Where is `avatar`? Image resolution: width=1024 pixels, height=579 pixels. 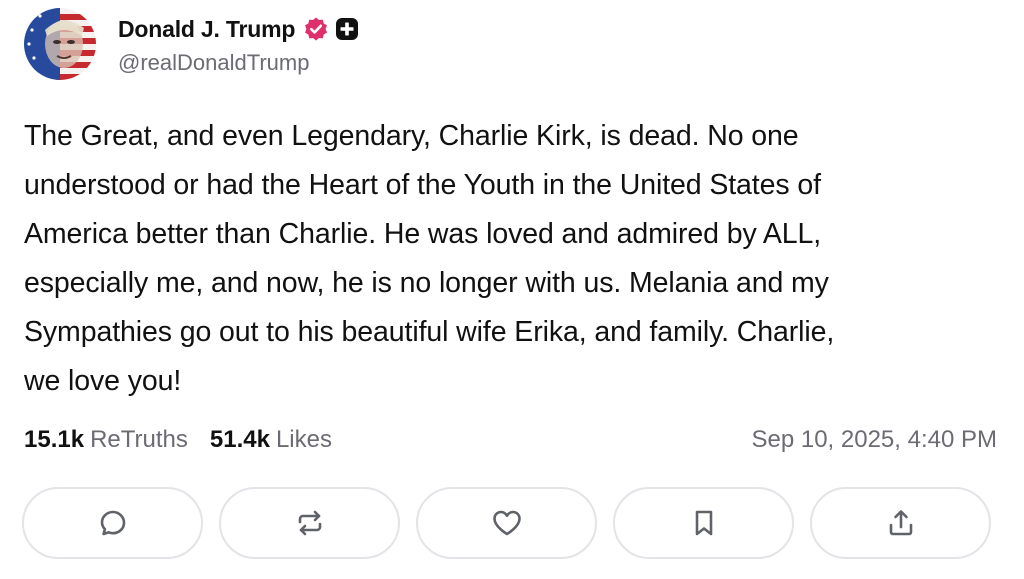
avatar is located at coordinates (60, 44).